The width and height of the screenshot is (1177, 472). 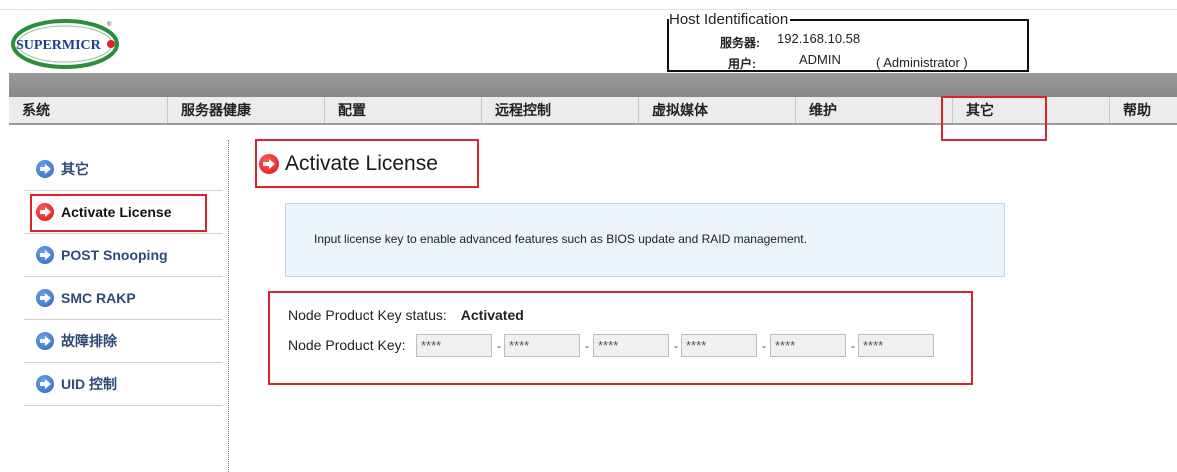 What do you see at coordinates (88, 110) in the screenshot?
I see `nav-system: 系统` at bounding box center [88, 110].